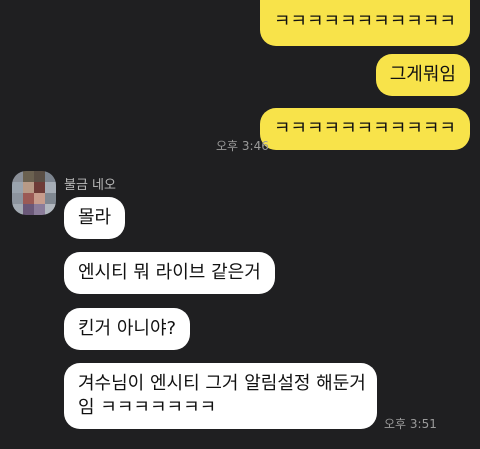 This screenshot has width=480, height=449. What do you see at coordinates (222, 383) in the screenshot?
I see `message-text-line: 겨수님이 엔시티 그거 알림설정 해둔거` at bounding box center [222, 383].